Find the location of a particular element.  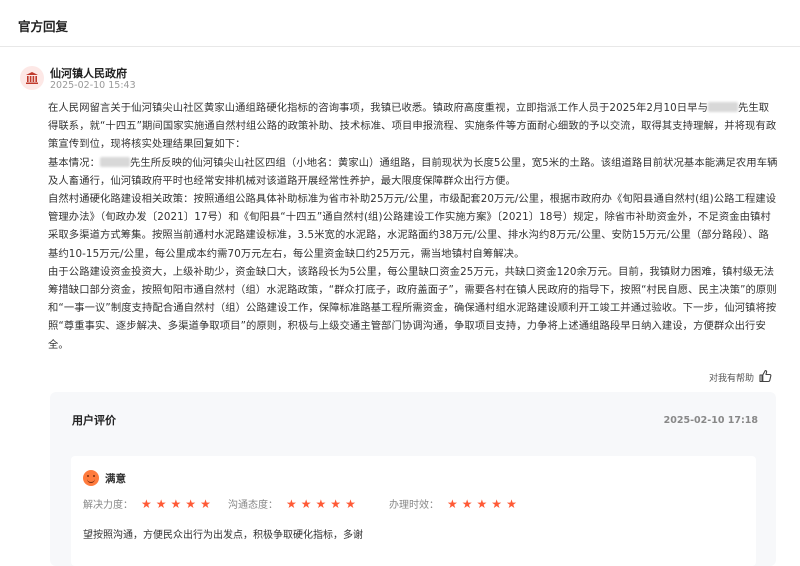

thumbs-up-icon is located at coordinates (765, 377).